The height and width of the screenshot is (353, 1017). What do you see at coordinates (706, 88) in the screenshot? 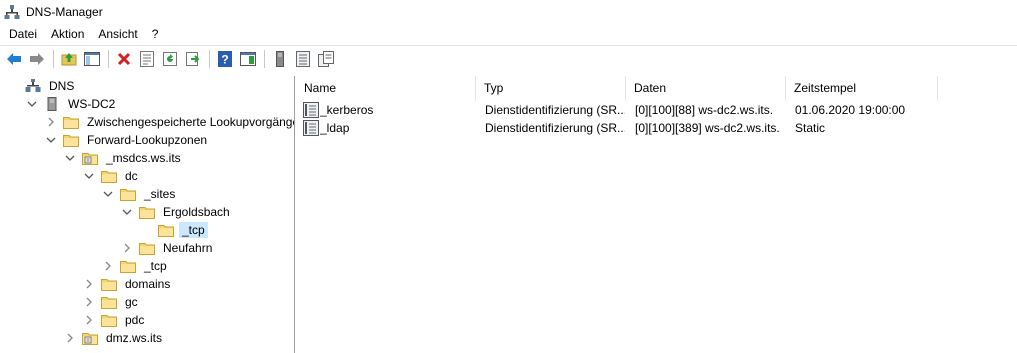
I see `column-header-daten: Daten` at bounding box center [706, 88].